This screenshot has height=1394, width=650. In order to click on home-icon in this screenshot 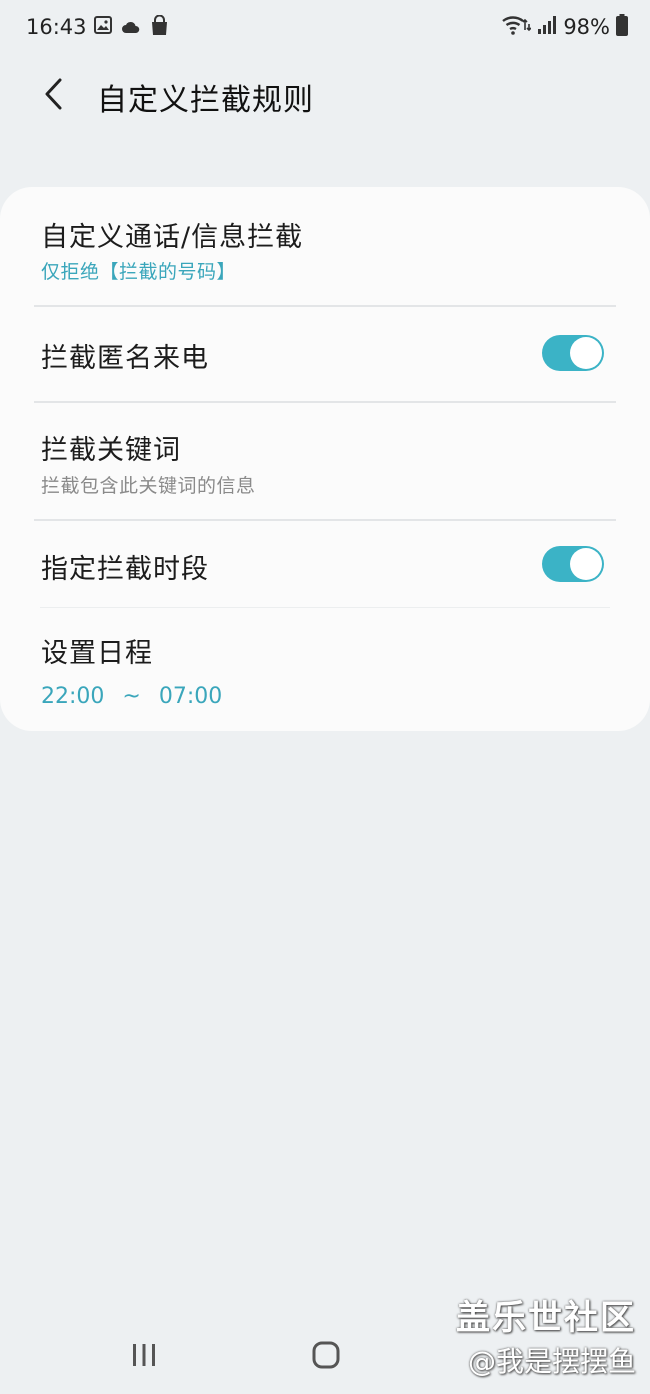, I will do `click(326, 1357)`.